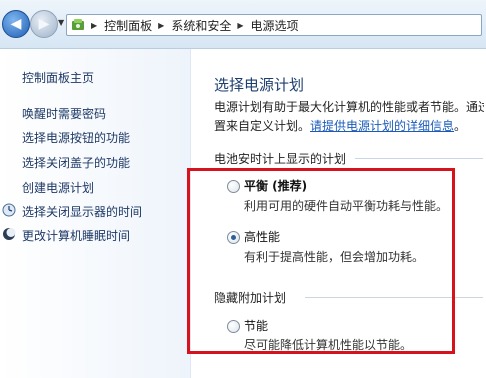 This screenshot has height=378, width=486. I want to click on moon-sleep-icon, so click(9, 234).